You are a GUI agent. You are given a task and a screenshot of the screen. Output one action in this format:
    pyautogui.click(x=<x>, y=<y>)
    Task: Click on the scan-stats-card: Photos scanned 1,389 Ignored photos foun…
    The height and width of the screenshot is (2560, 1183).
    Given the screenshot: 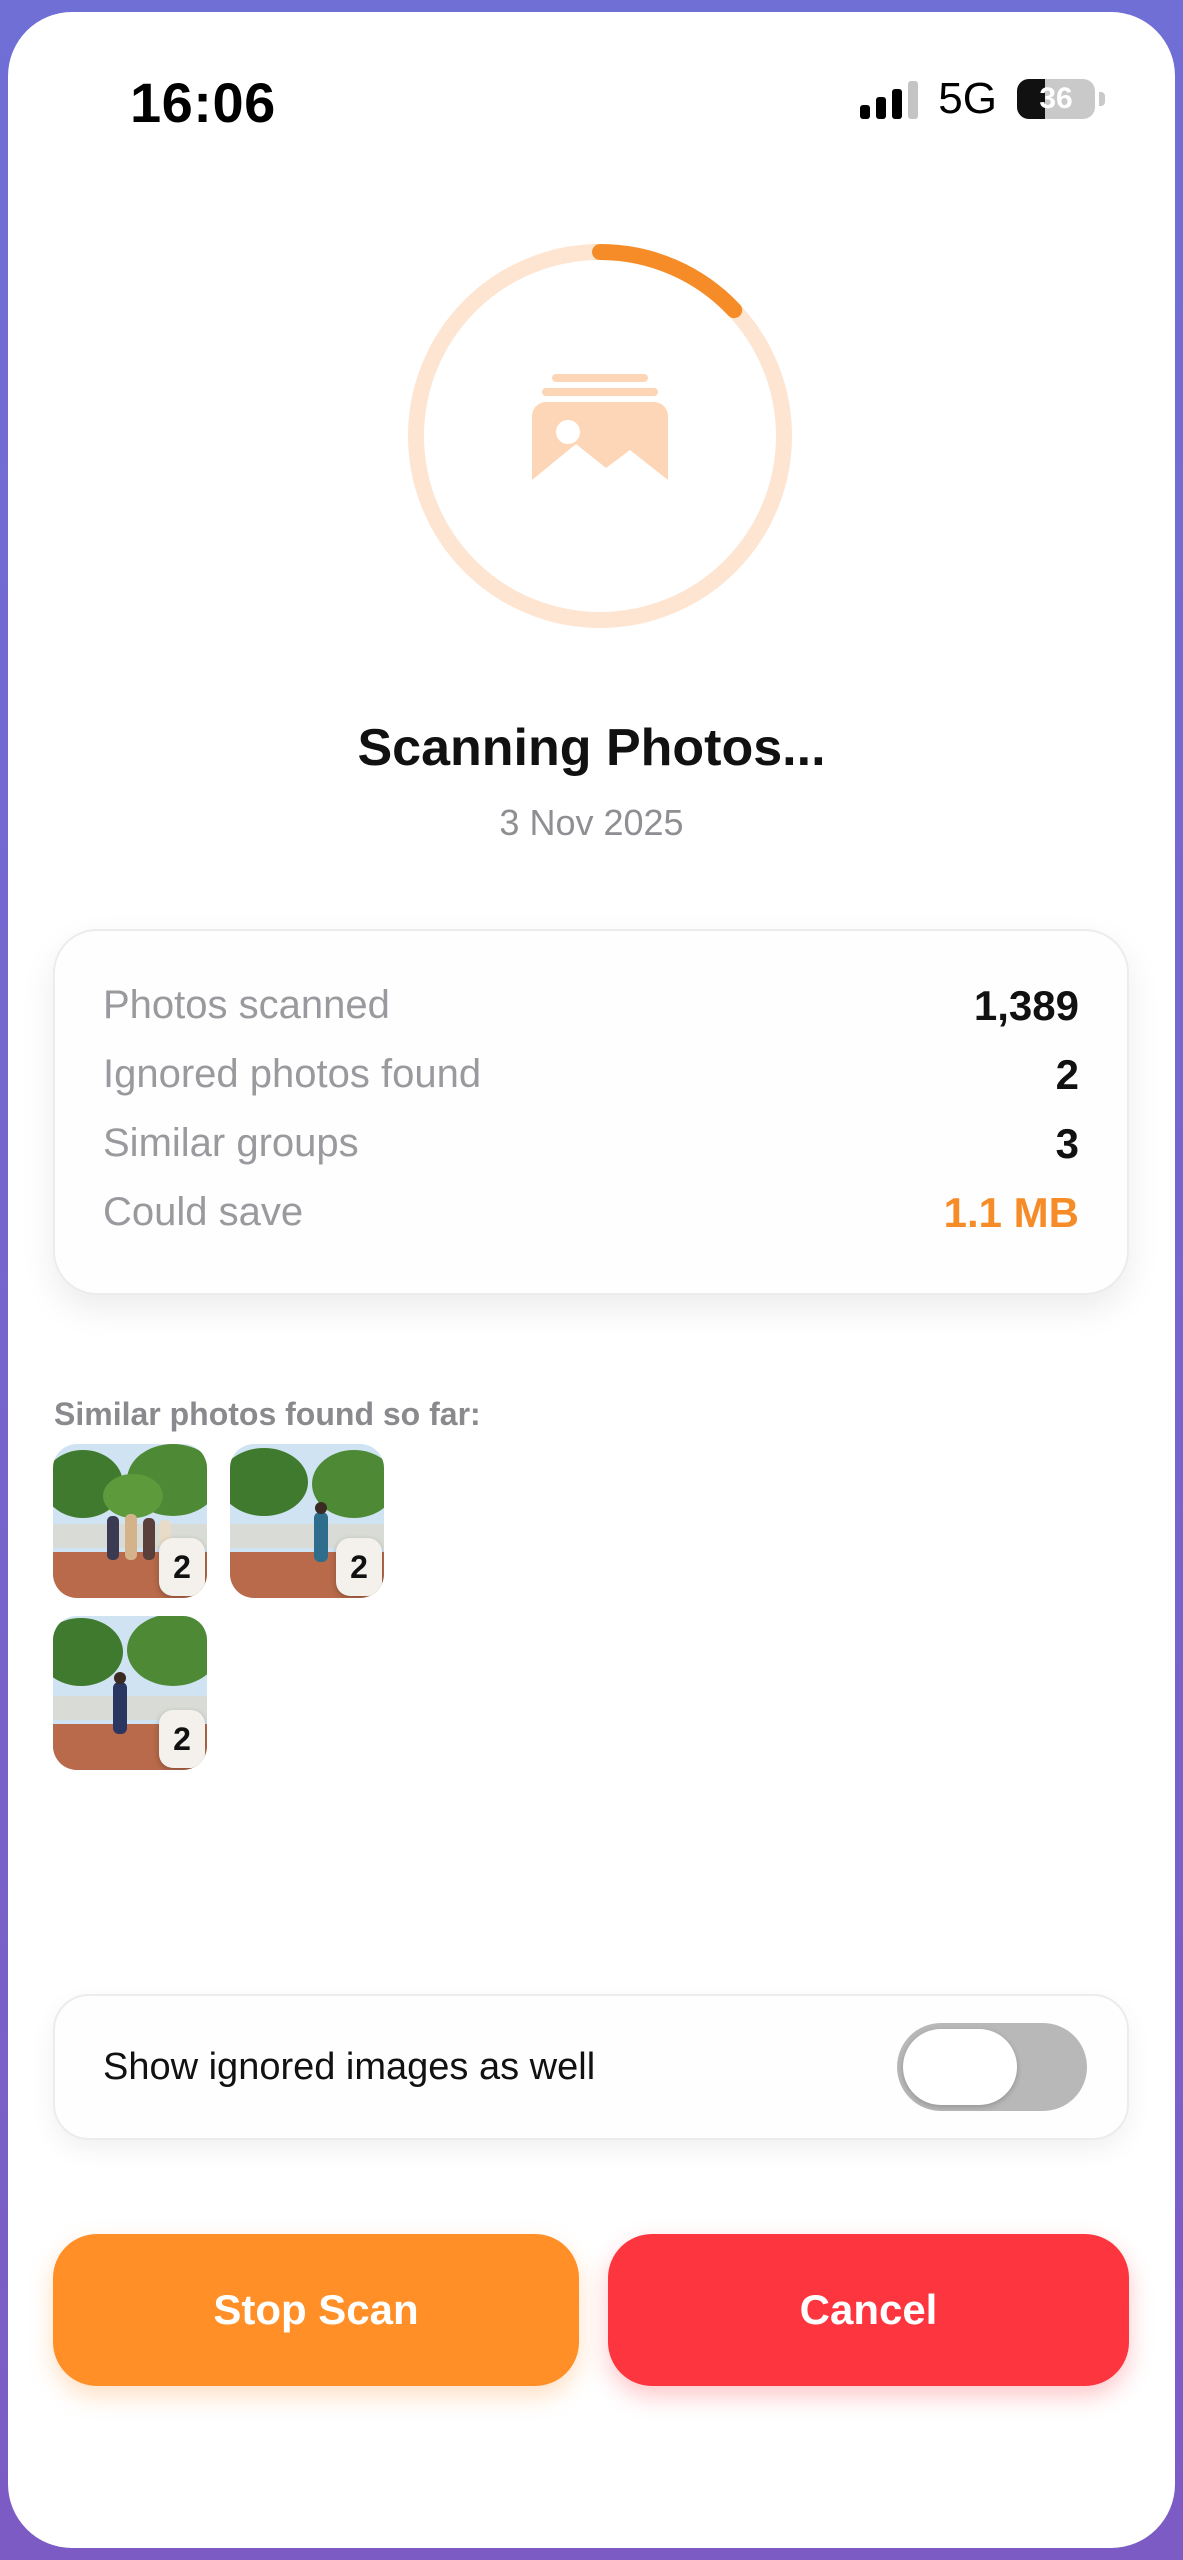 What is the action you would take?
    pyautogui.click(x=591, y=1112)
    